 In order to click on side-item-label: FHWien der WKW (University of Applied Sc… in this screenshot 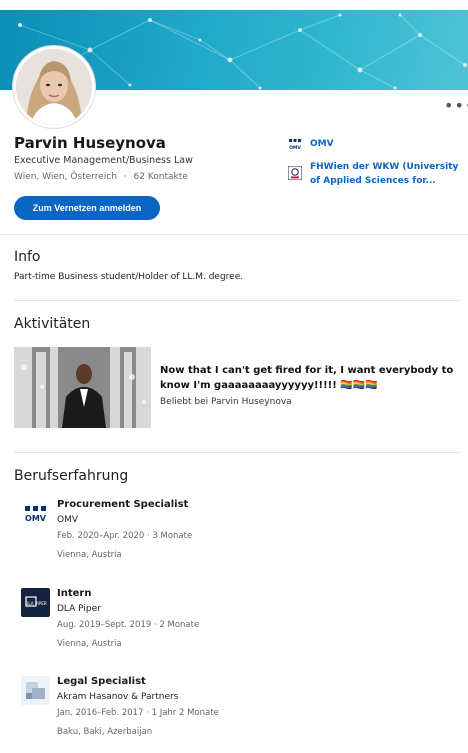, I will do `click(384, 174)`.